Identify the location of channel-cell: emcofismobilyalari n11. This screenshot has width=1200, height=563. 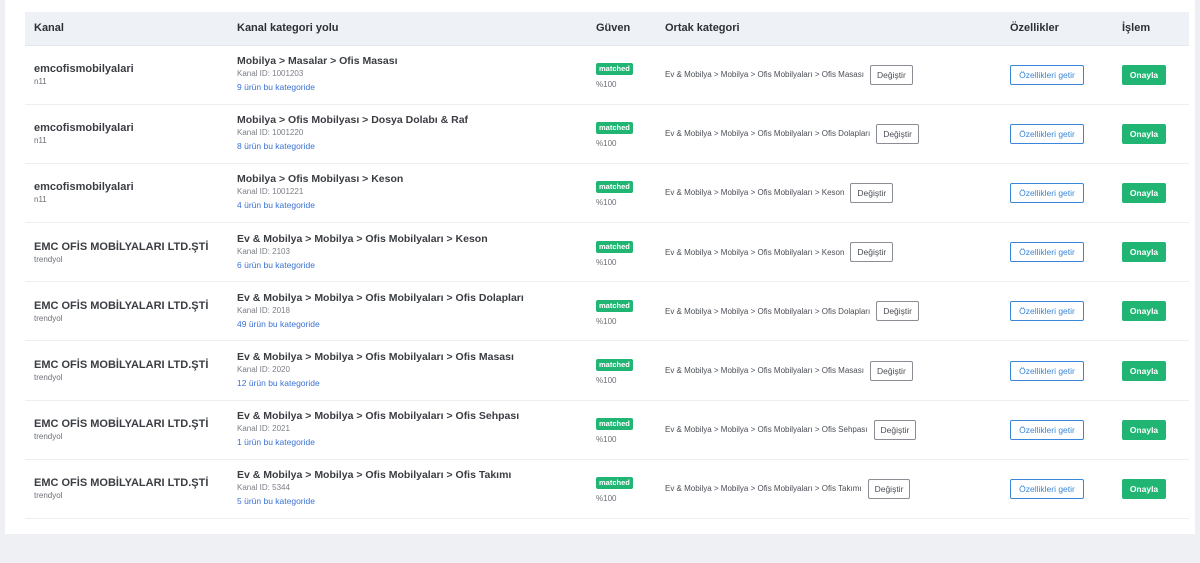
(126, 133).